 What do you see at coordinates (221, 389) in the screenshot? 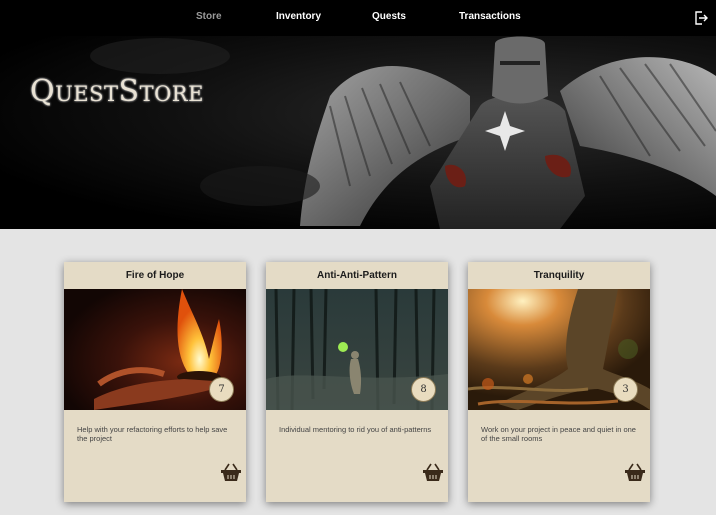
I see `price-badge: 7` at bounding box center [221, 389].